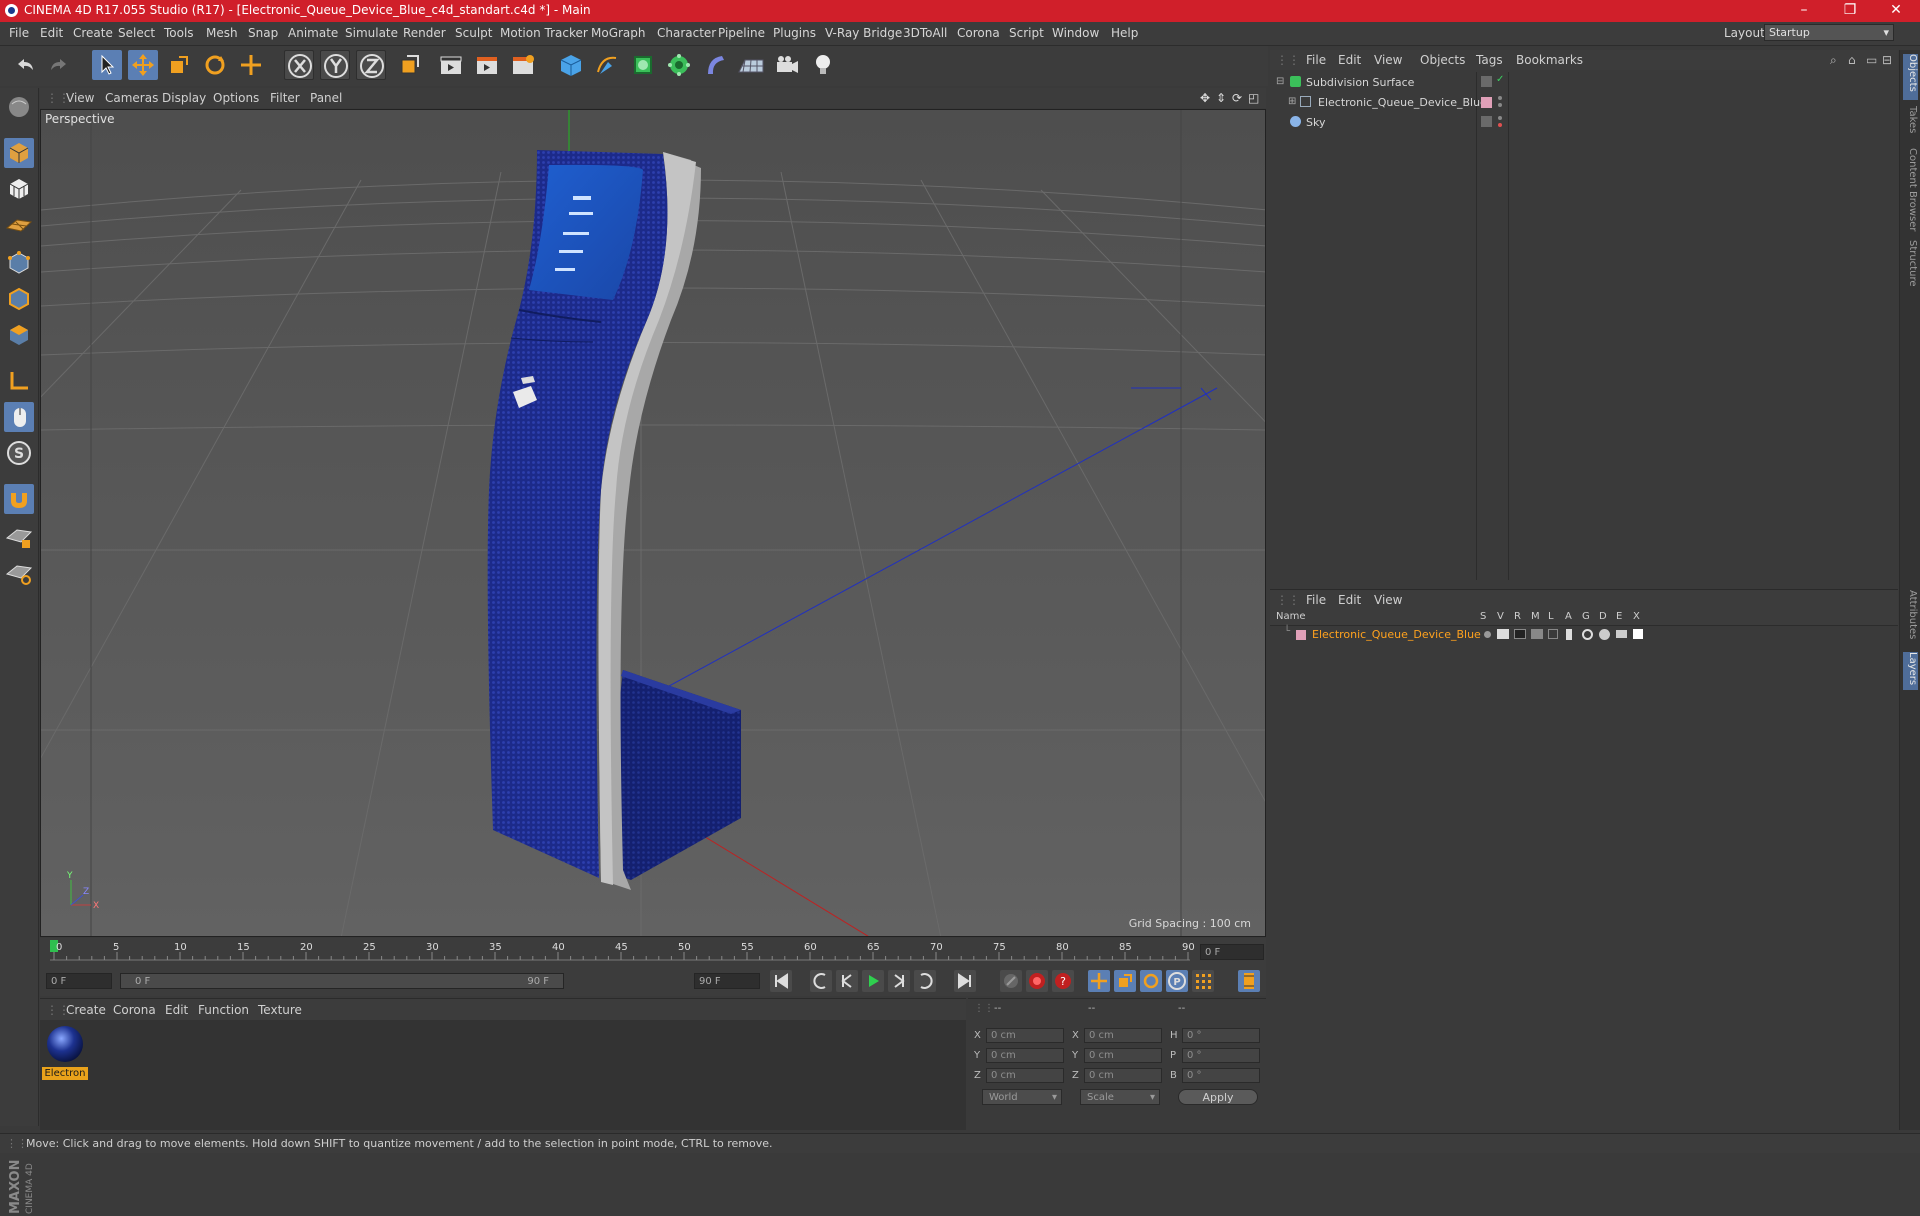 The width and height of the screenshot is (1920, 1216). Describe the element at coordinates (19, 33) in the screenshot. I see `menu-file: File` at that location.